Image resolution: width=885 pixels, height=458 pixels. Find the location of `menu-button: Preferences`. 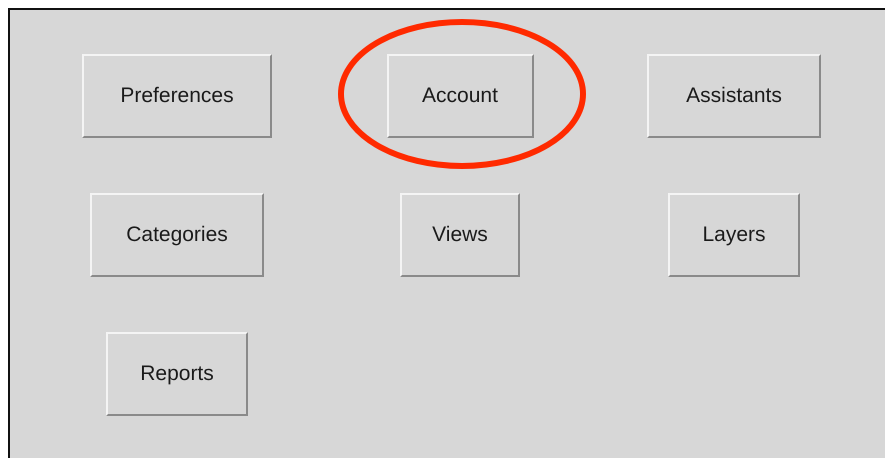

menu-button: Preferences is located at coordinates (177, 96).